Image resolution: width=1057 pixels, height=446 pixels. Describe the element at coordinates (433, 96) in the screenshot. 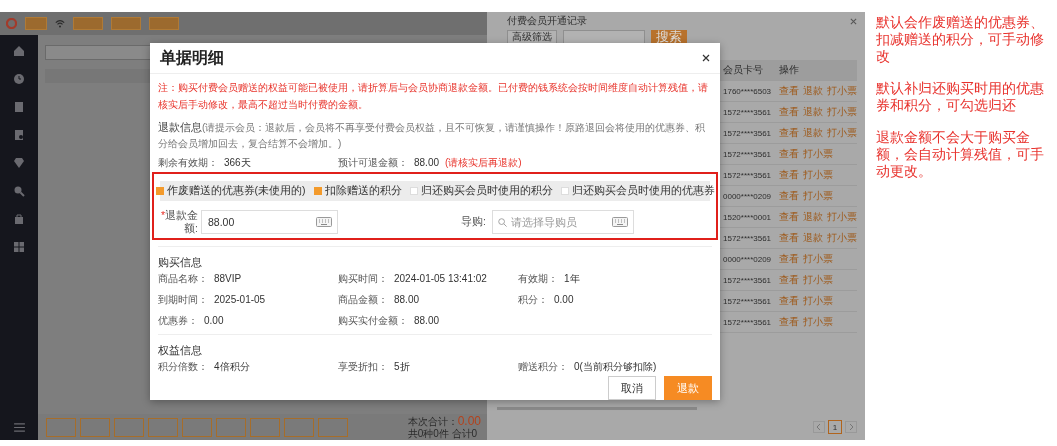

I see `warning-notice: 注：购买付费会员赠送的权益可能已被使用，请折算后与会员协商退款金额。已付费的钱系统会按时间维度自动计算残值，请核实后手动修改，最高不超过当时付费的金额。` at that location.